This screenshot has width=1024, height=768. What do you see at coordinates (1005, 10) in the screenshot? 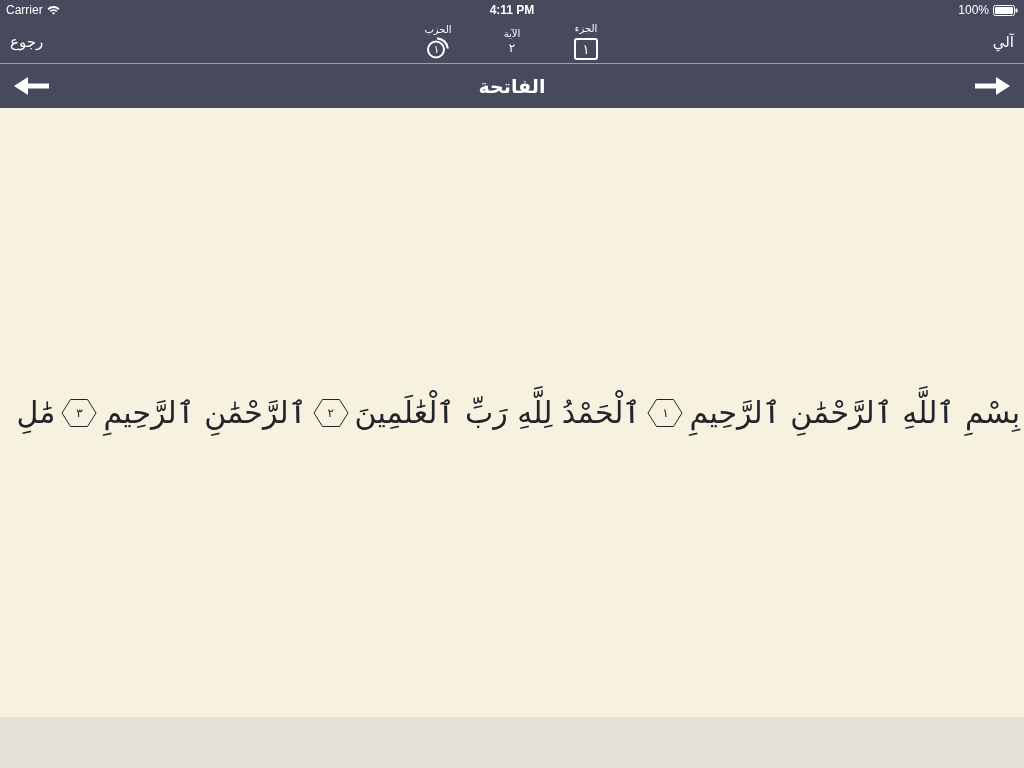
I see `battery-icon` at bounding box center [1005, 10].